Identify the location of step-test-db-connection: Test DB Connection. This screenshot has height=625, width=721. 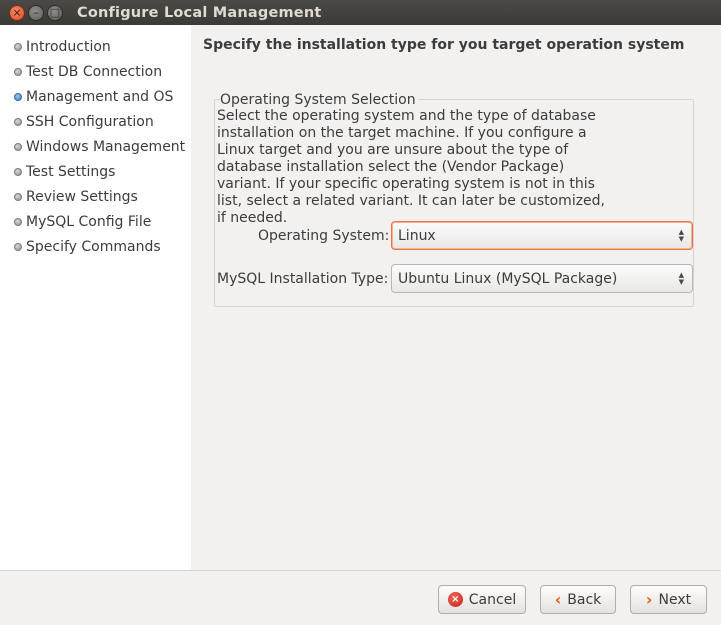
(88, 72).